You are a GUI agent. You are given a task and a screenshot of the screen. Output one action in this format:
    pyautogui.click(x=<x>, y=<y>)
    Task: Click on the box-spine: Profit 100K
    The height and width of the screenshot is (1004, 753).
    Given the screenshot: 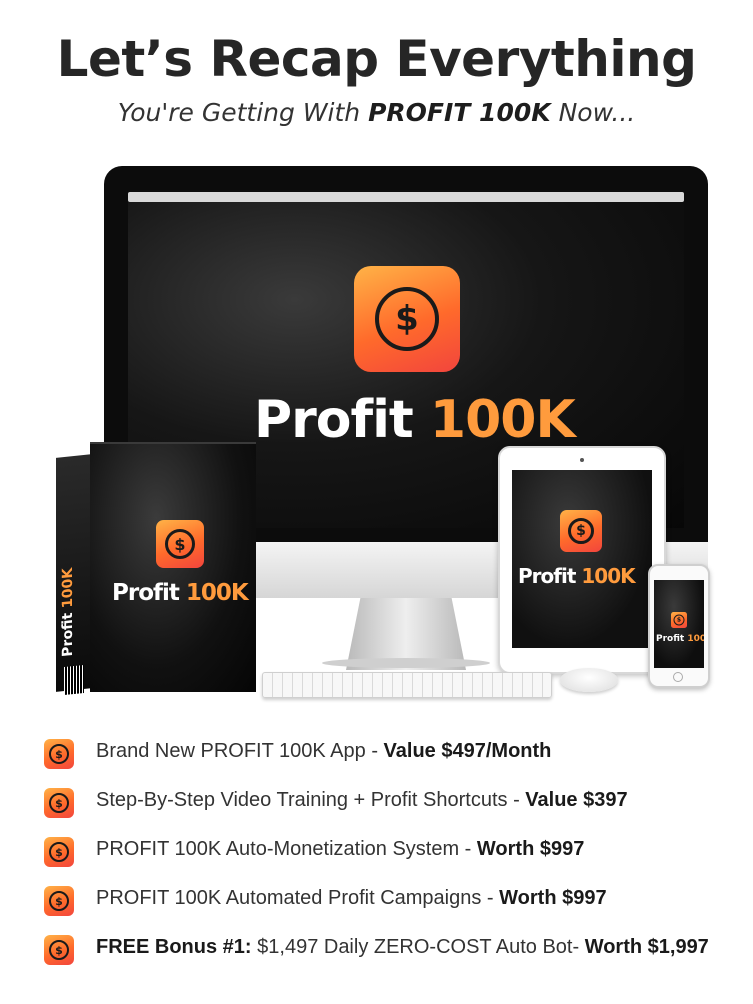 What is the action you would take?
    pyautogui.click(x=74, y=575)
    